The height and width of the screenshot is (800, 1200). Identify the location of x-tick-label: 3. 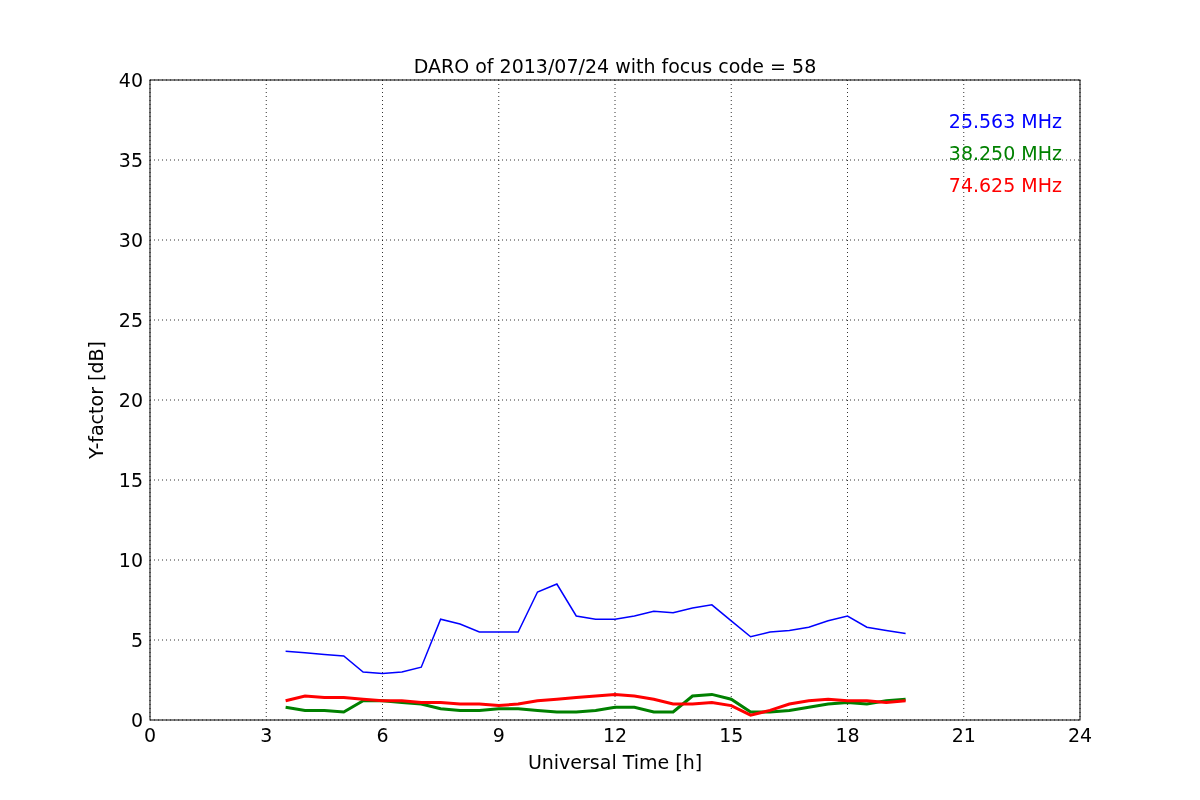
(266, 735).